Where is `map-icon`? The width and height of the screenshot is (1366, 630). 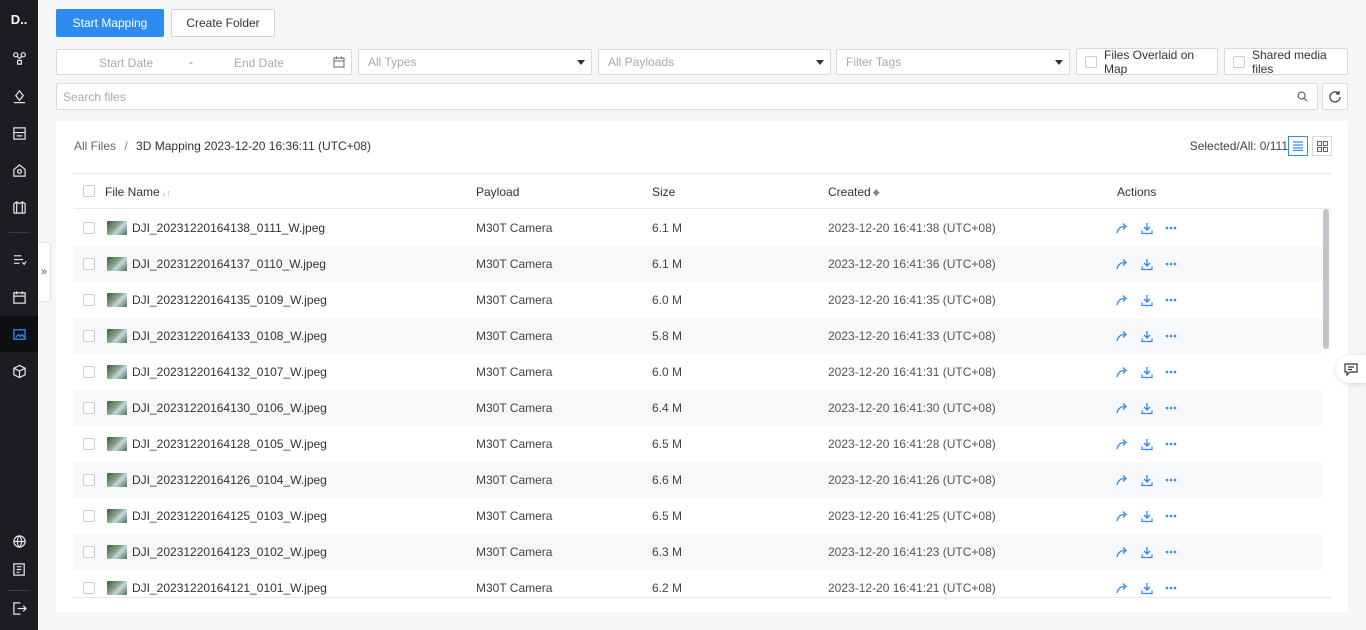 map-icon is located at coordinates (19, 207).